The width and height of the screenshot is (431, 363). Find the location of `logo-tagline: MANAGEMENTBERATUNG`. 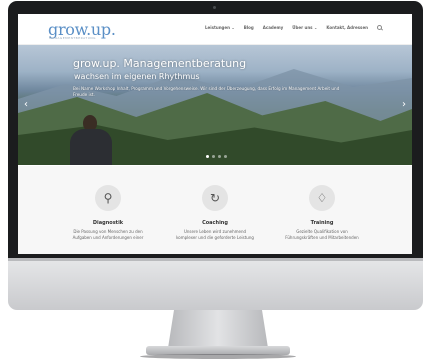

logo-tagline: MANAGEMENTBERATUNG is located at coordinates (72, 38).